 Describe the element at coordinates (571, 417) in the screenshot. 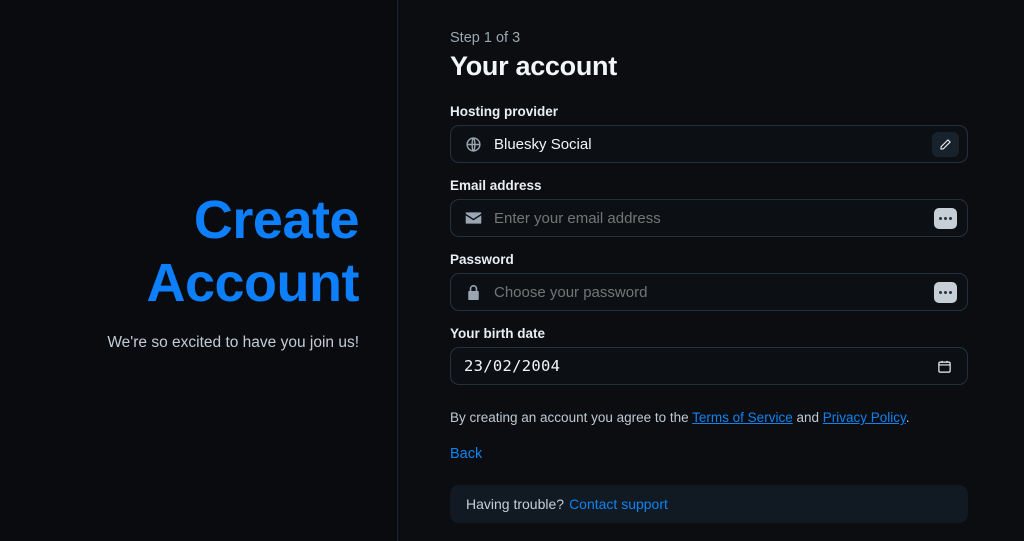

I see `legal-prefix: By creating an account you agree to the` at that location.